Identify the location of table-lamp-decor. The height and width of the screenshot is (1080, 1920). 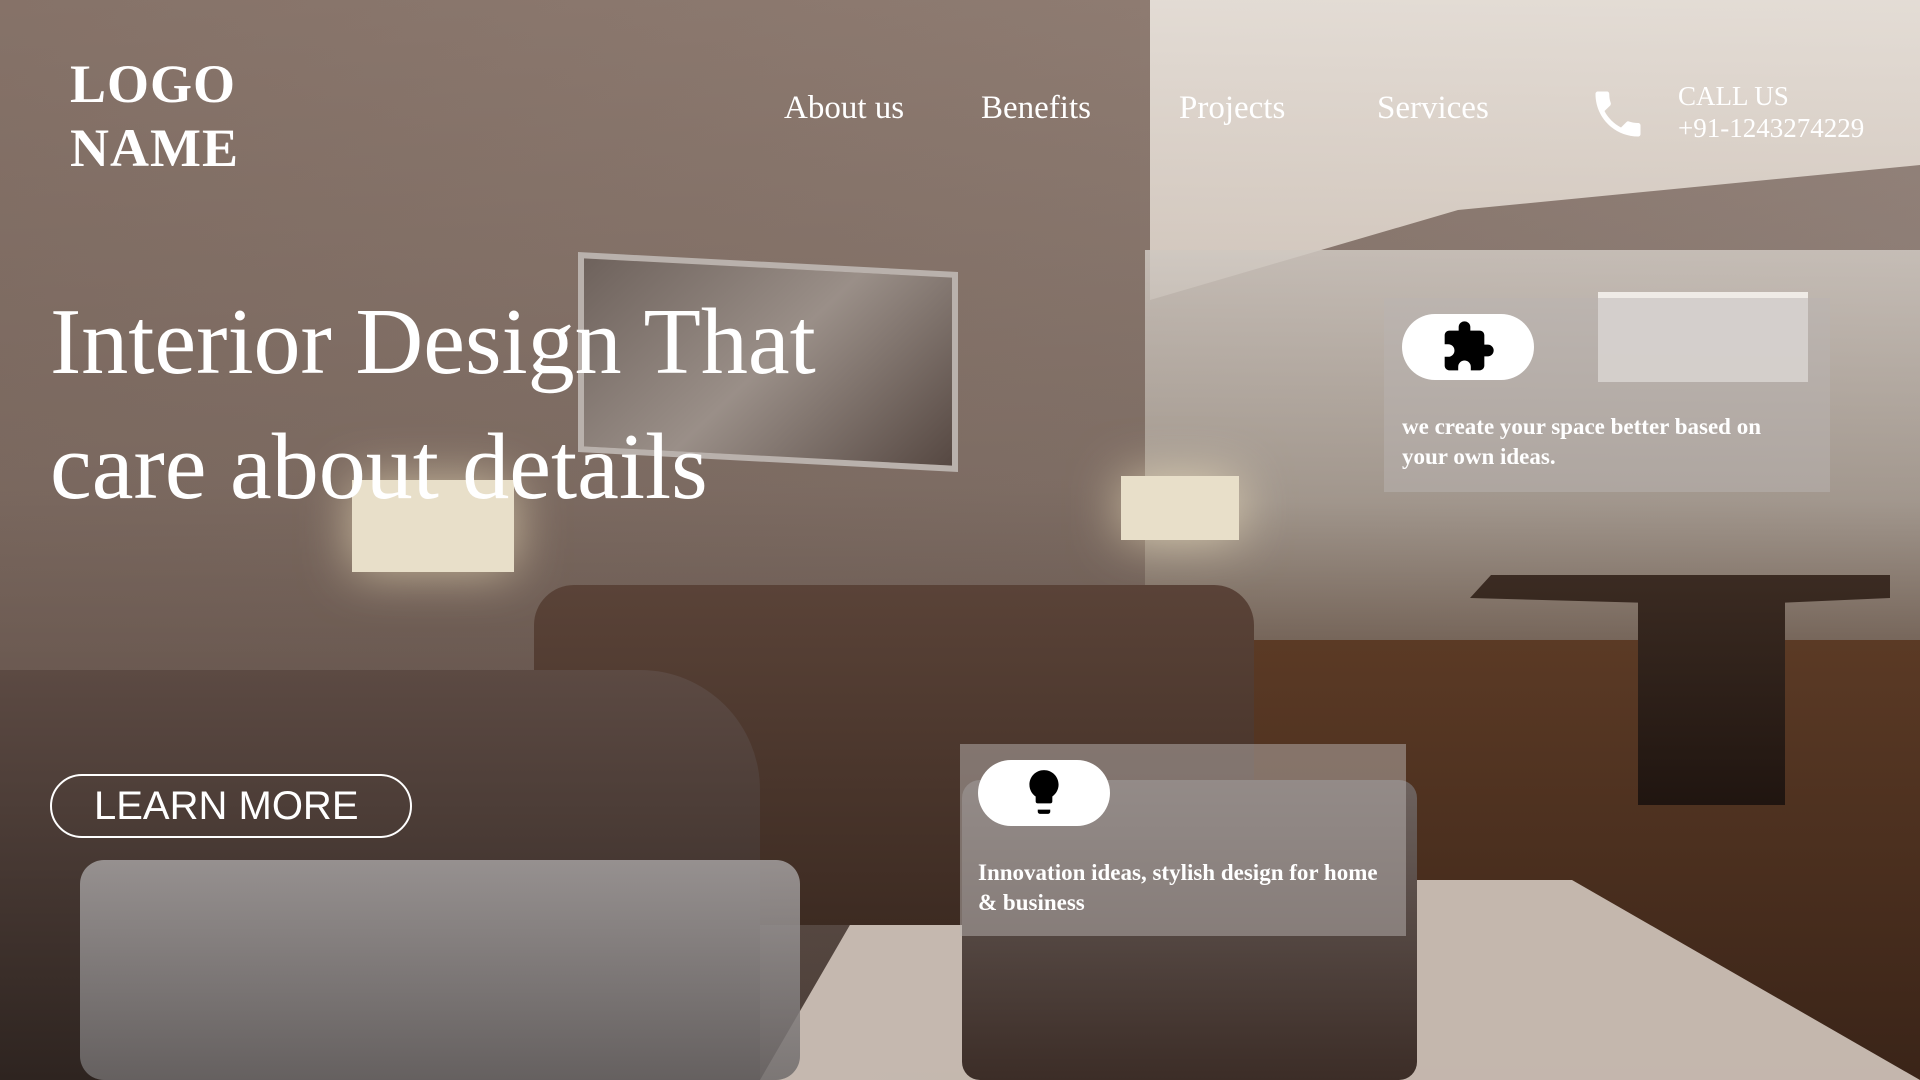
(1180, 508).